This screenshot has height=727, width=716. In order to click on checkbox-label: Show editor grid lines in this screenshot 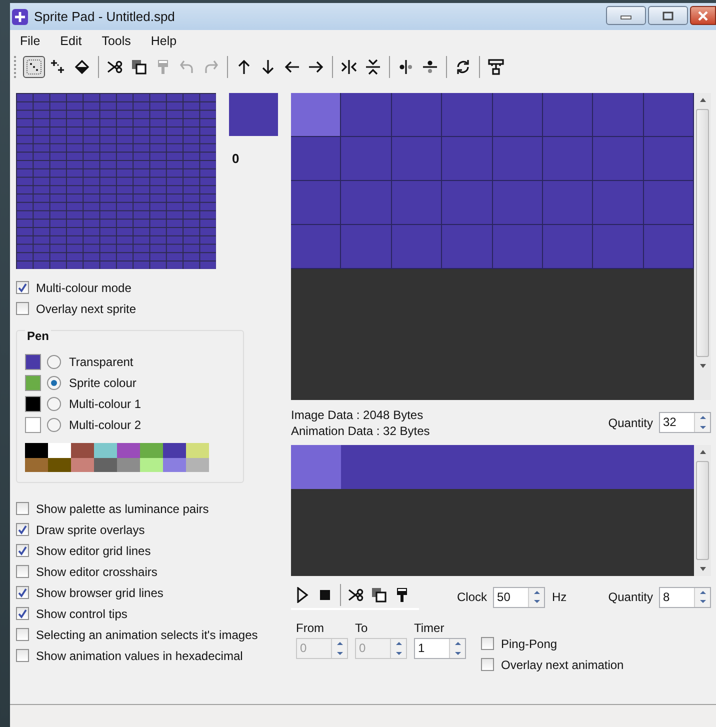, I will do `click(93, 551)`.